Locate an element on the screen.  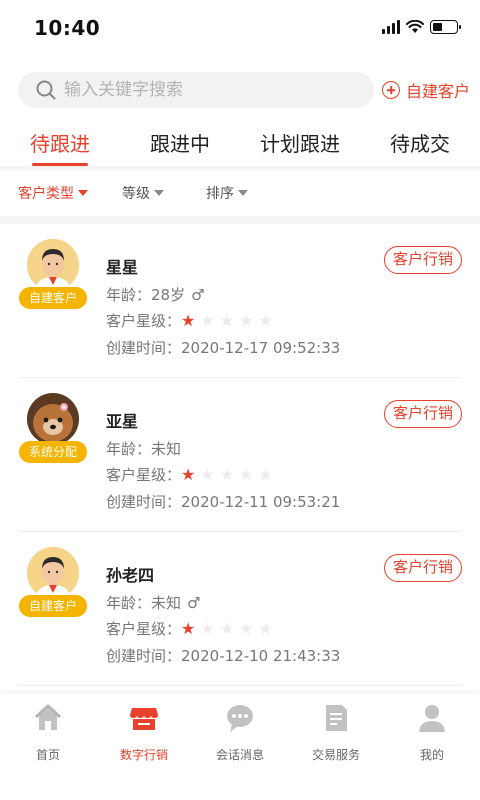
filter-sort-label: 排序 is located at coordinates (220, 194).